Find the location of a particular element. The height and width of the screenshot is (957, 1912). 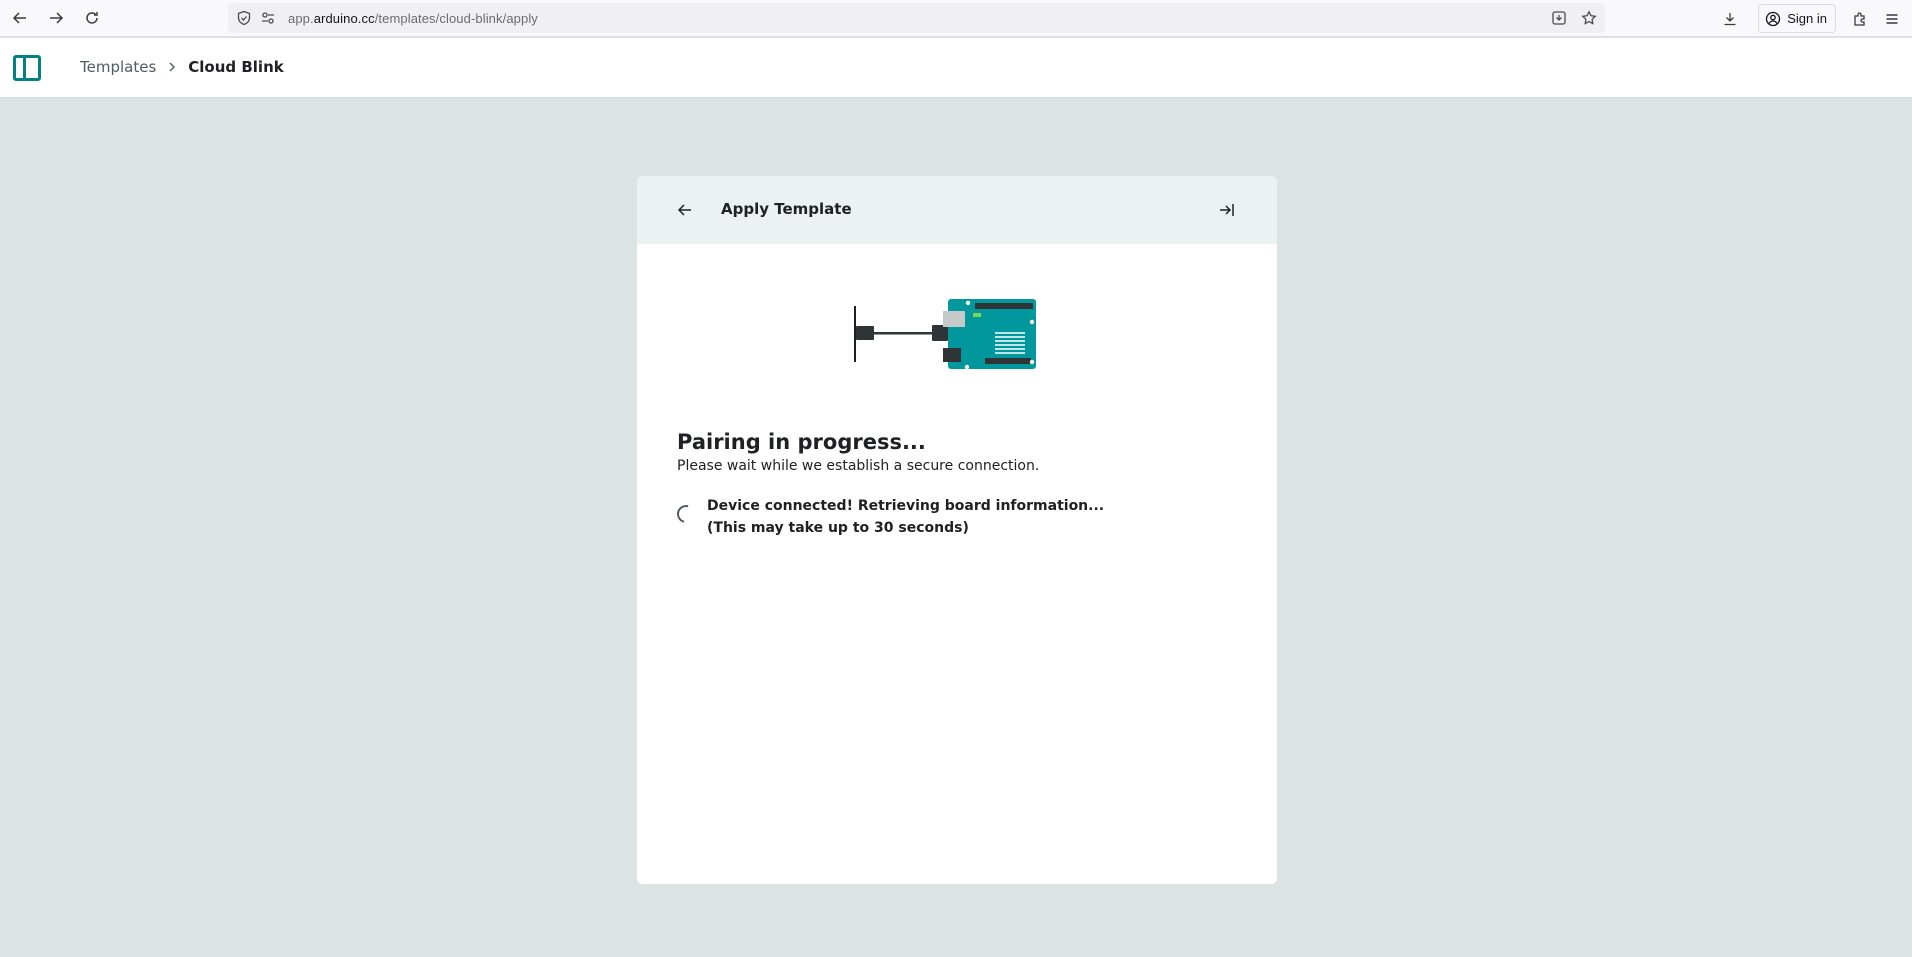

sign-in-label: Sign in is located at coordinates (1807, 18).